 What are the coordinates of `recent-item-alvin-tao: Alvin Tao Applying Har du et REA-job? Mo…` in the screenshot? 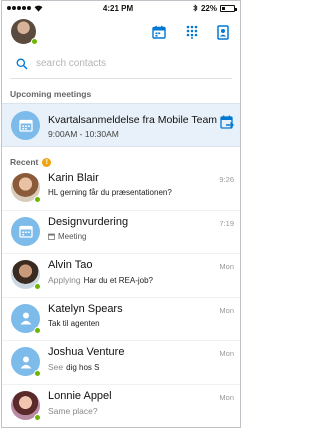 It's located at (121, 276).